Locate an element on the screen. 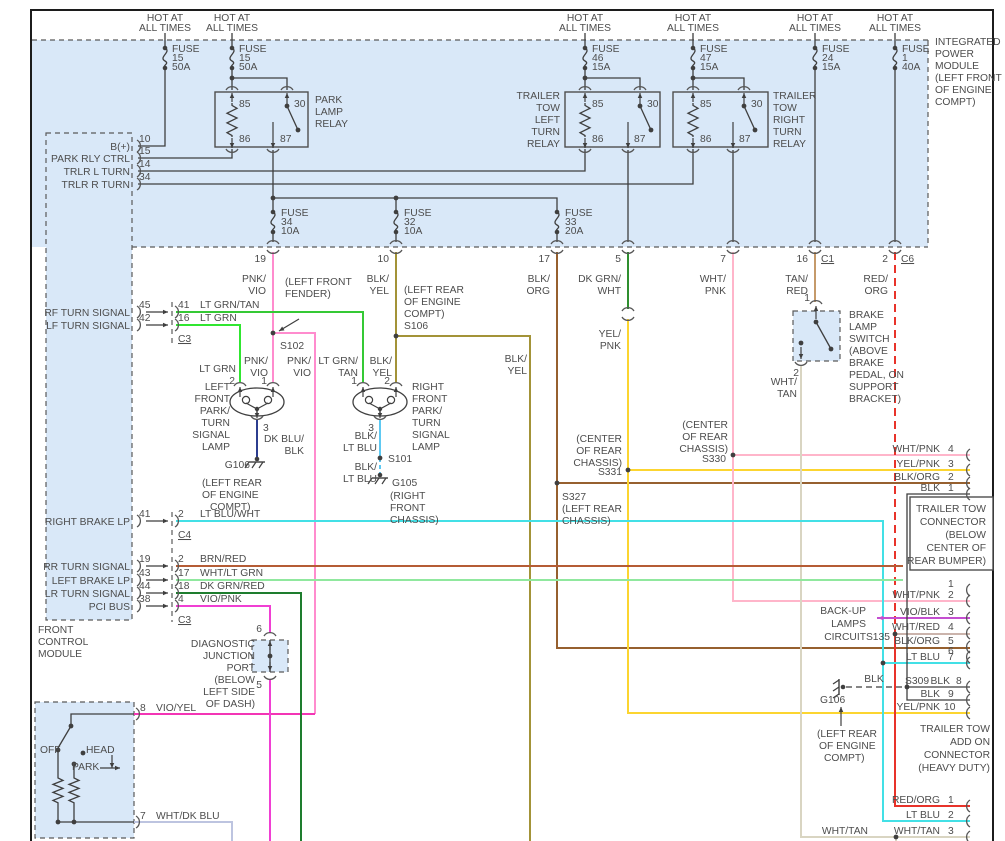  label-wht-lt-grn: WHT/LT GRN is located at coordinates (231, 573).